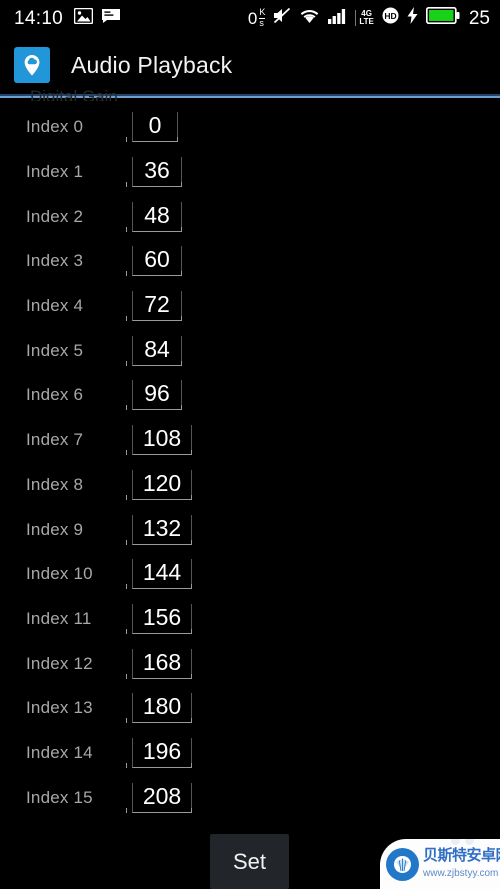 The width and height of the screenshot is (500, 889). I want to click on gain-index-label: Index 3, so click(55, 261).